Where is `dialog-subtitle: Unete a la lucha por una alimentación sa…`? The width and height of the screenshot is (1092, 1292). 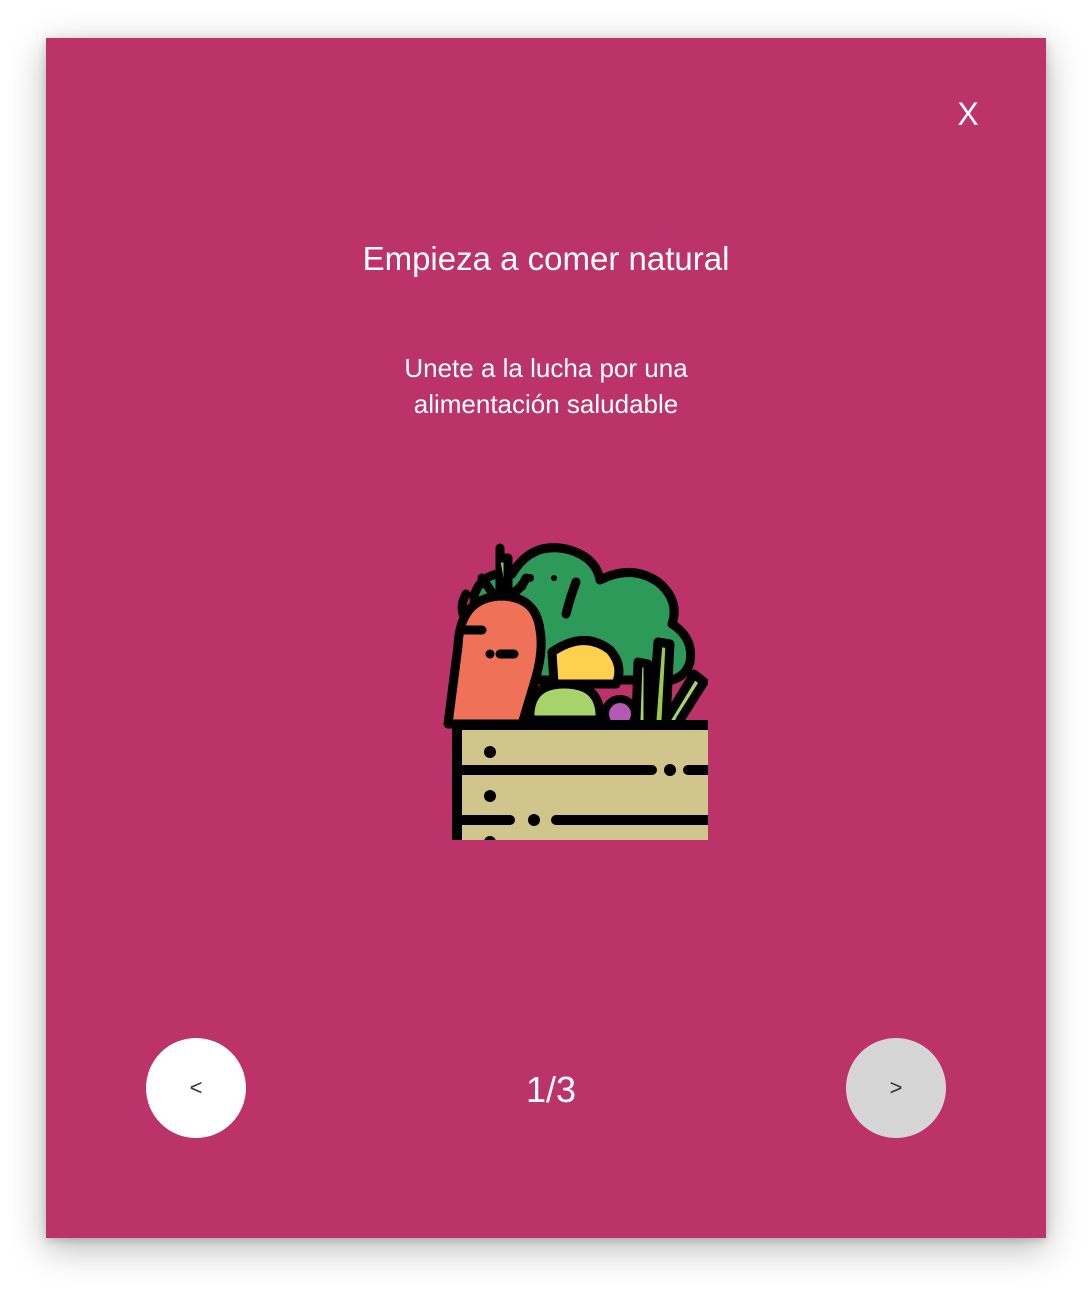
dialog-subtitle: Unete a la lucha por una alimentación sa… is located at coordinates (546, 386).